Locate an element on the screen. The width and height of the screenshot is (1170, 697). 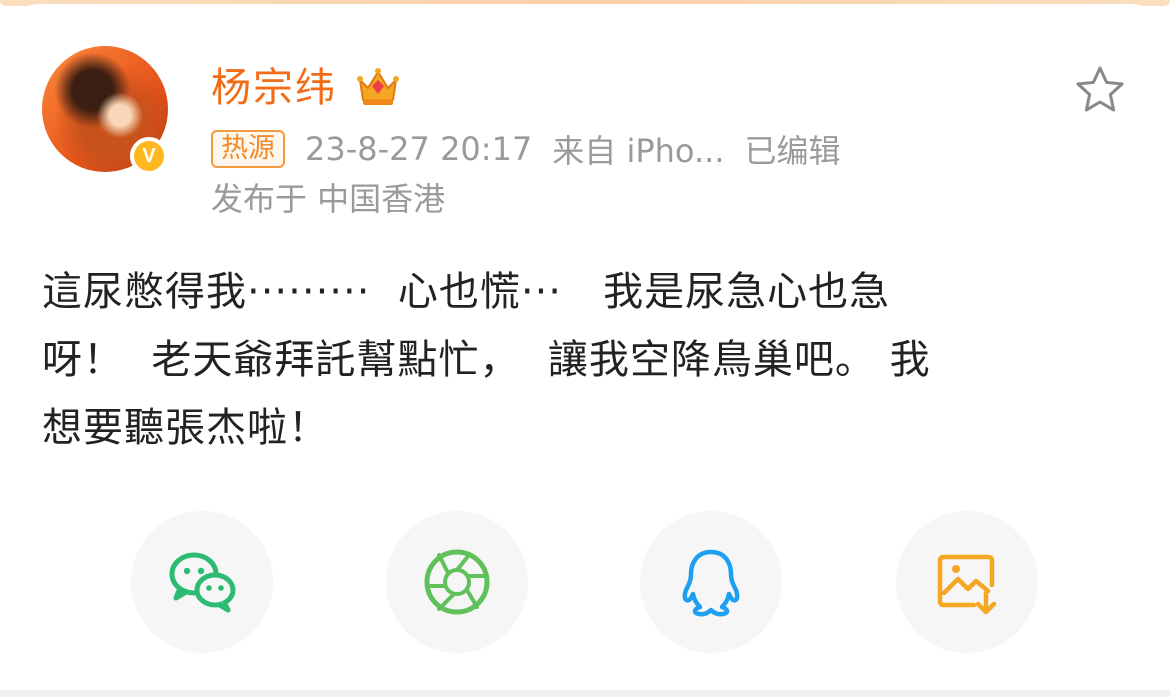
share-wechat-button is located at coordinates (202, 582).